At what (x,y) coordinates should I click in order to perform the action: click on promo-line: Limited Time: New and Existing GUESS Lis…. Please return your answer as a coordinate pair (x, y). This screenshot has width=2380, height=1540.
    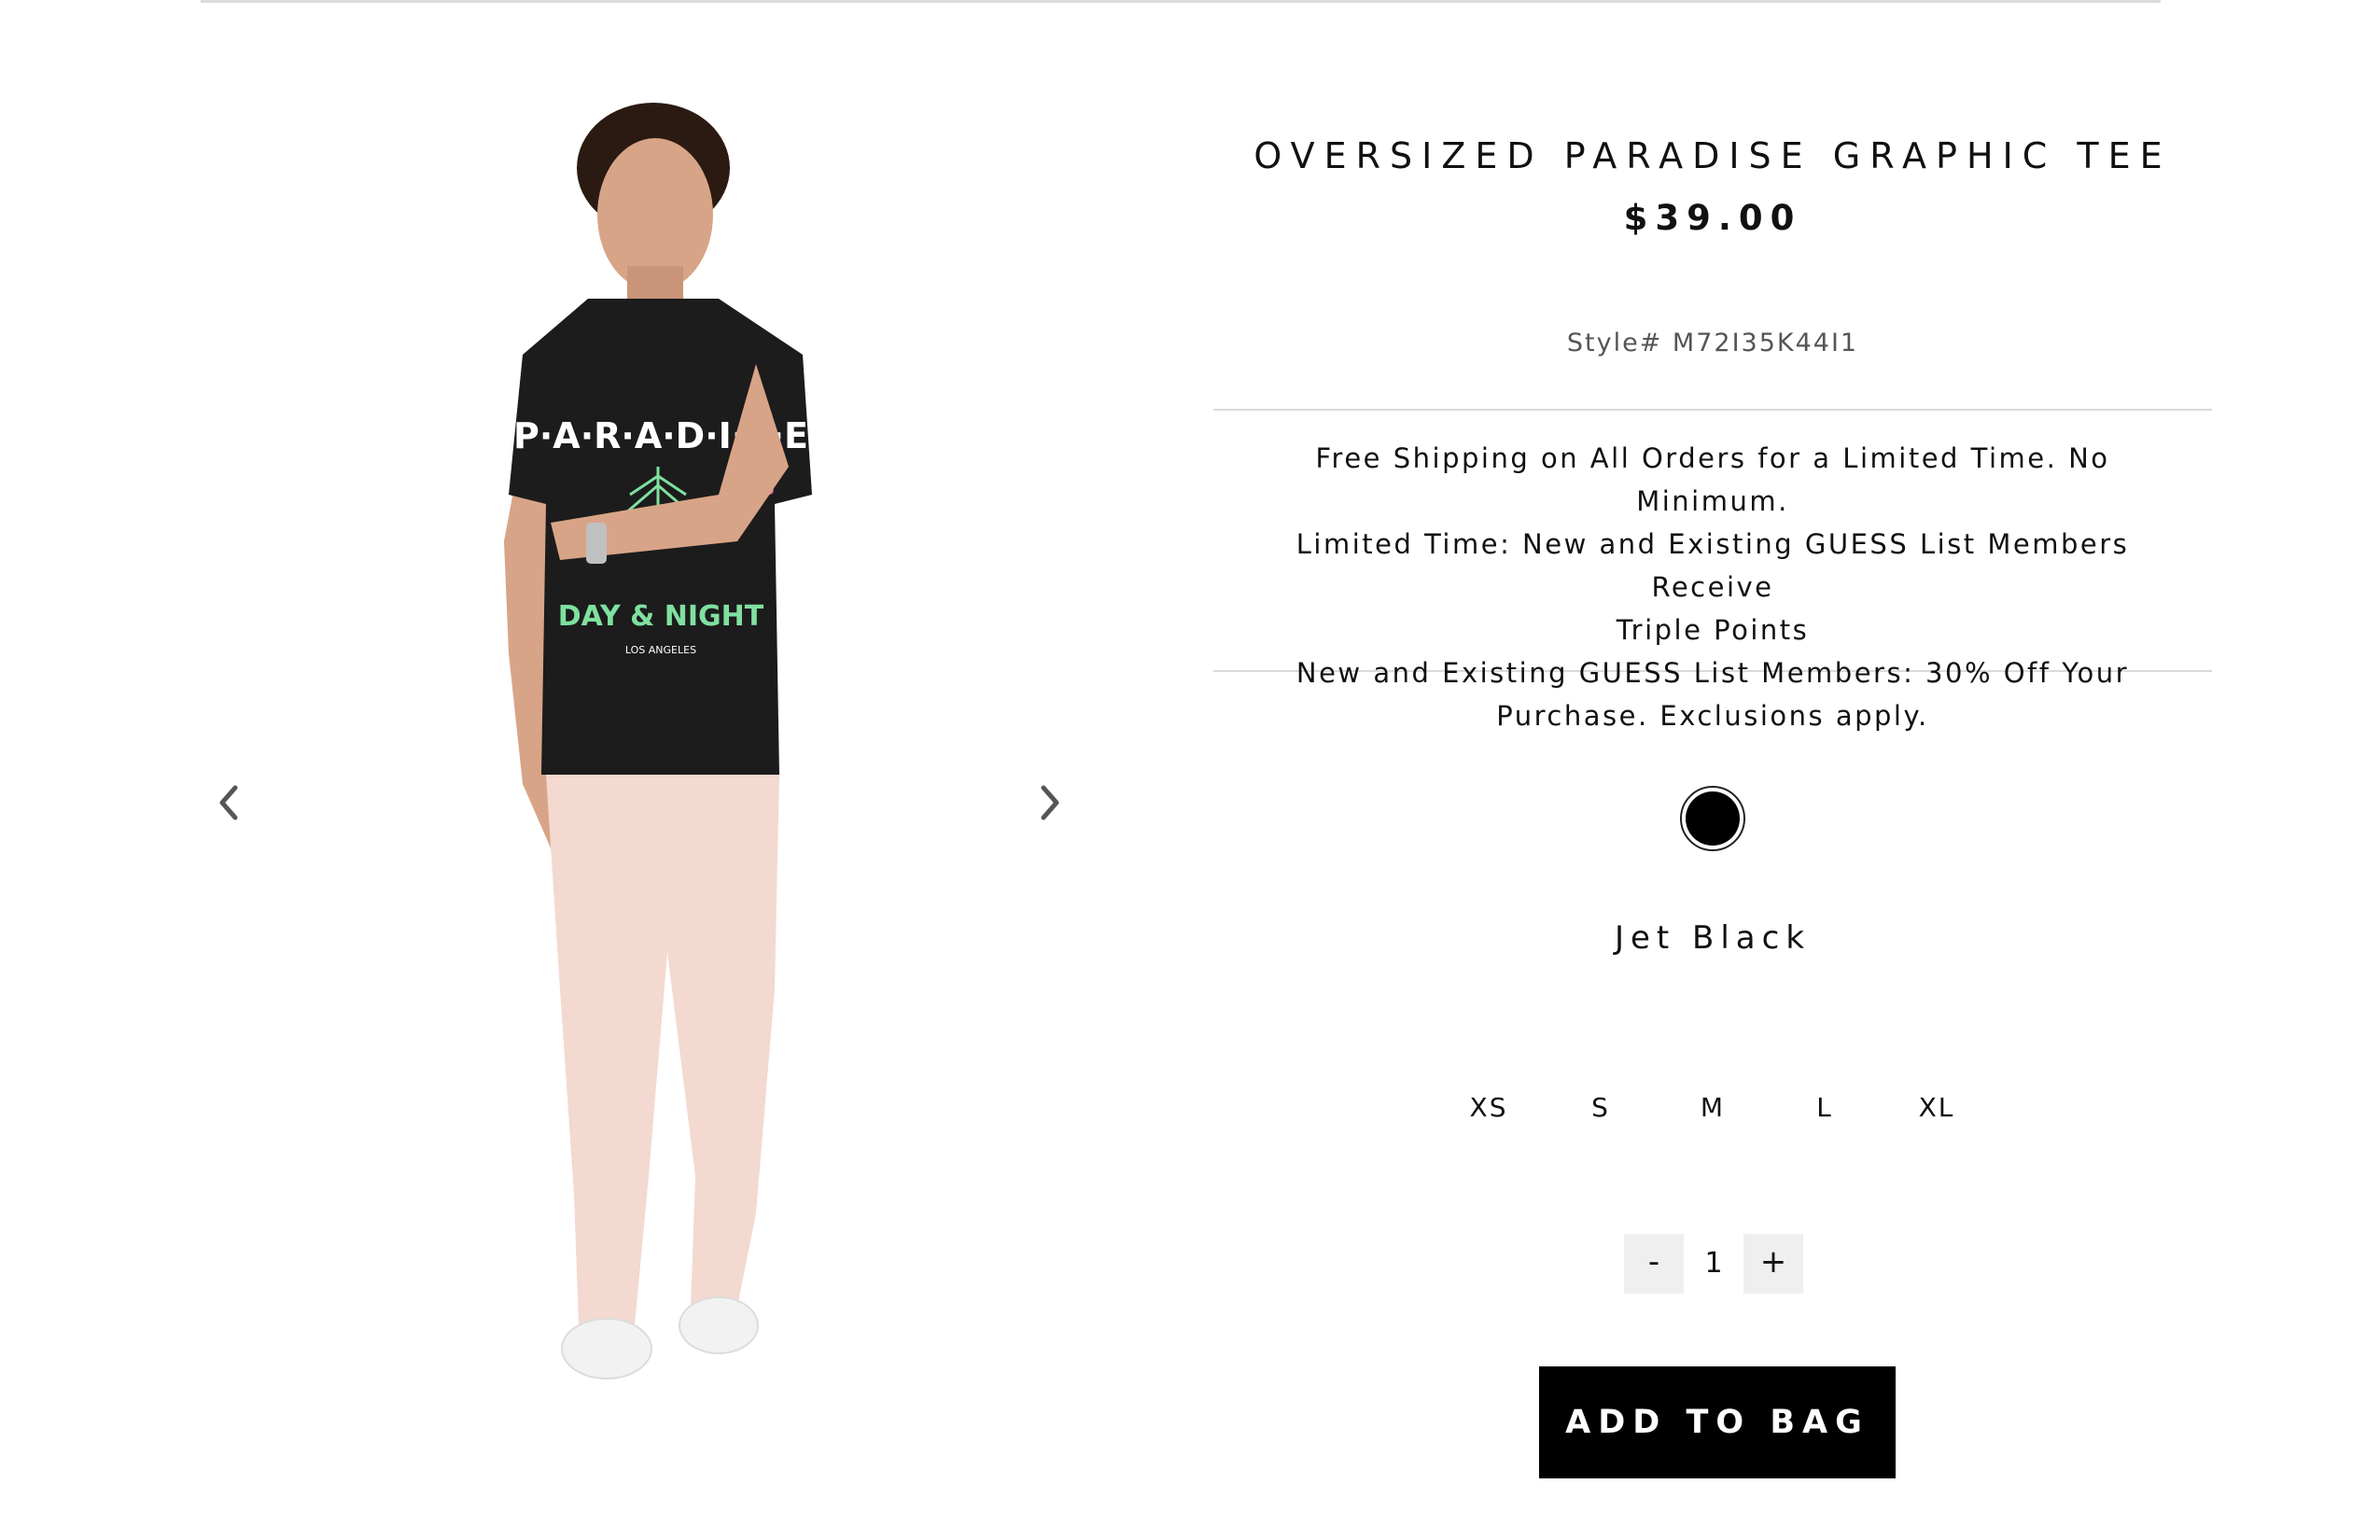
    Looking at the image, I should click on (1712, 565).